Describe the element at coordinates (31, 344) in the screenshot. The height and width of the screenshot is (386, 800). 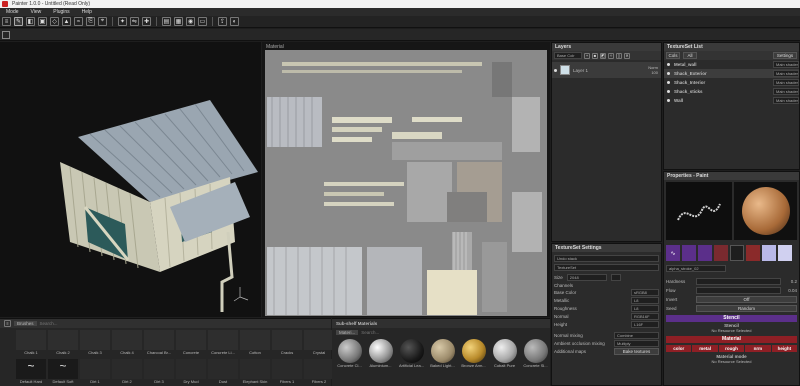
I see `brush-item: Chalk 1` at that location.